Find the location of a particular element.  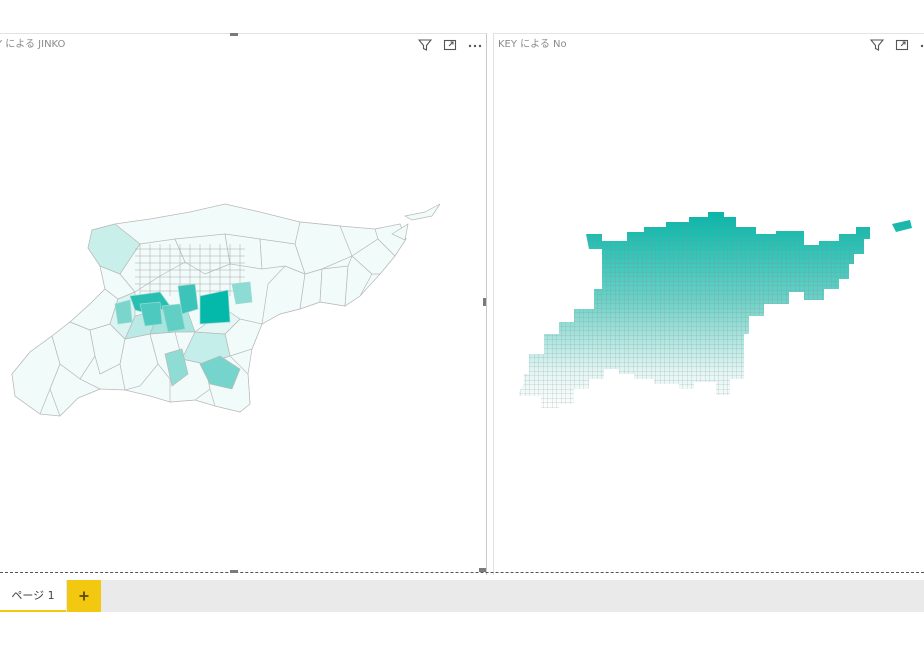

resize-handle-right is located at coordinates (484, 302).